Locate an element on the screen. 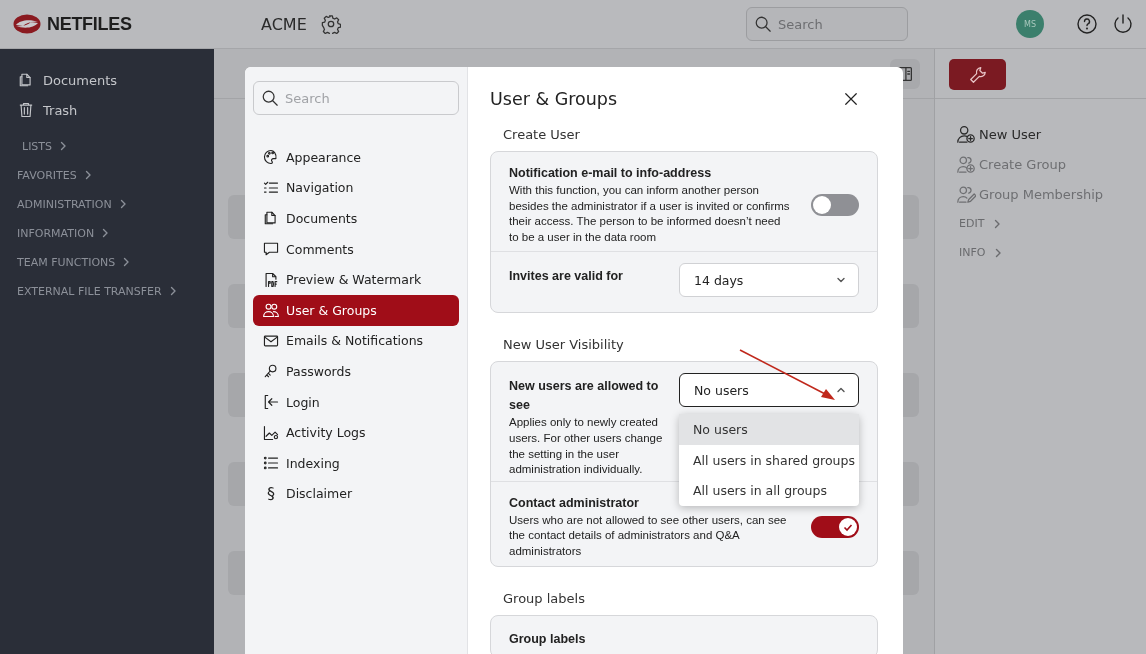  nav-item: § Disclaimer is located at coordinates (356, 494).